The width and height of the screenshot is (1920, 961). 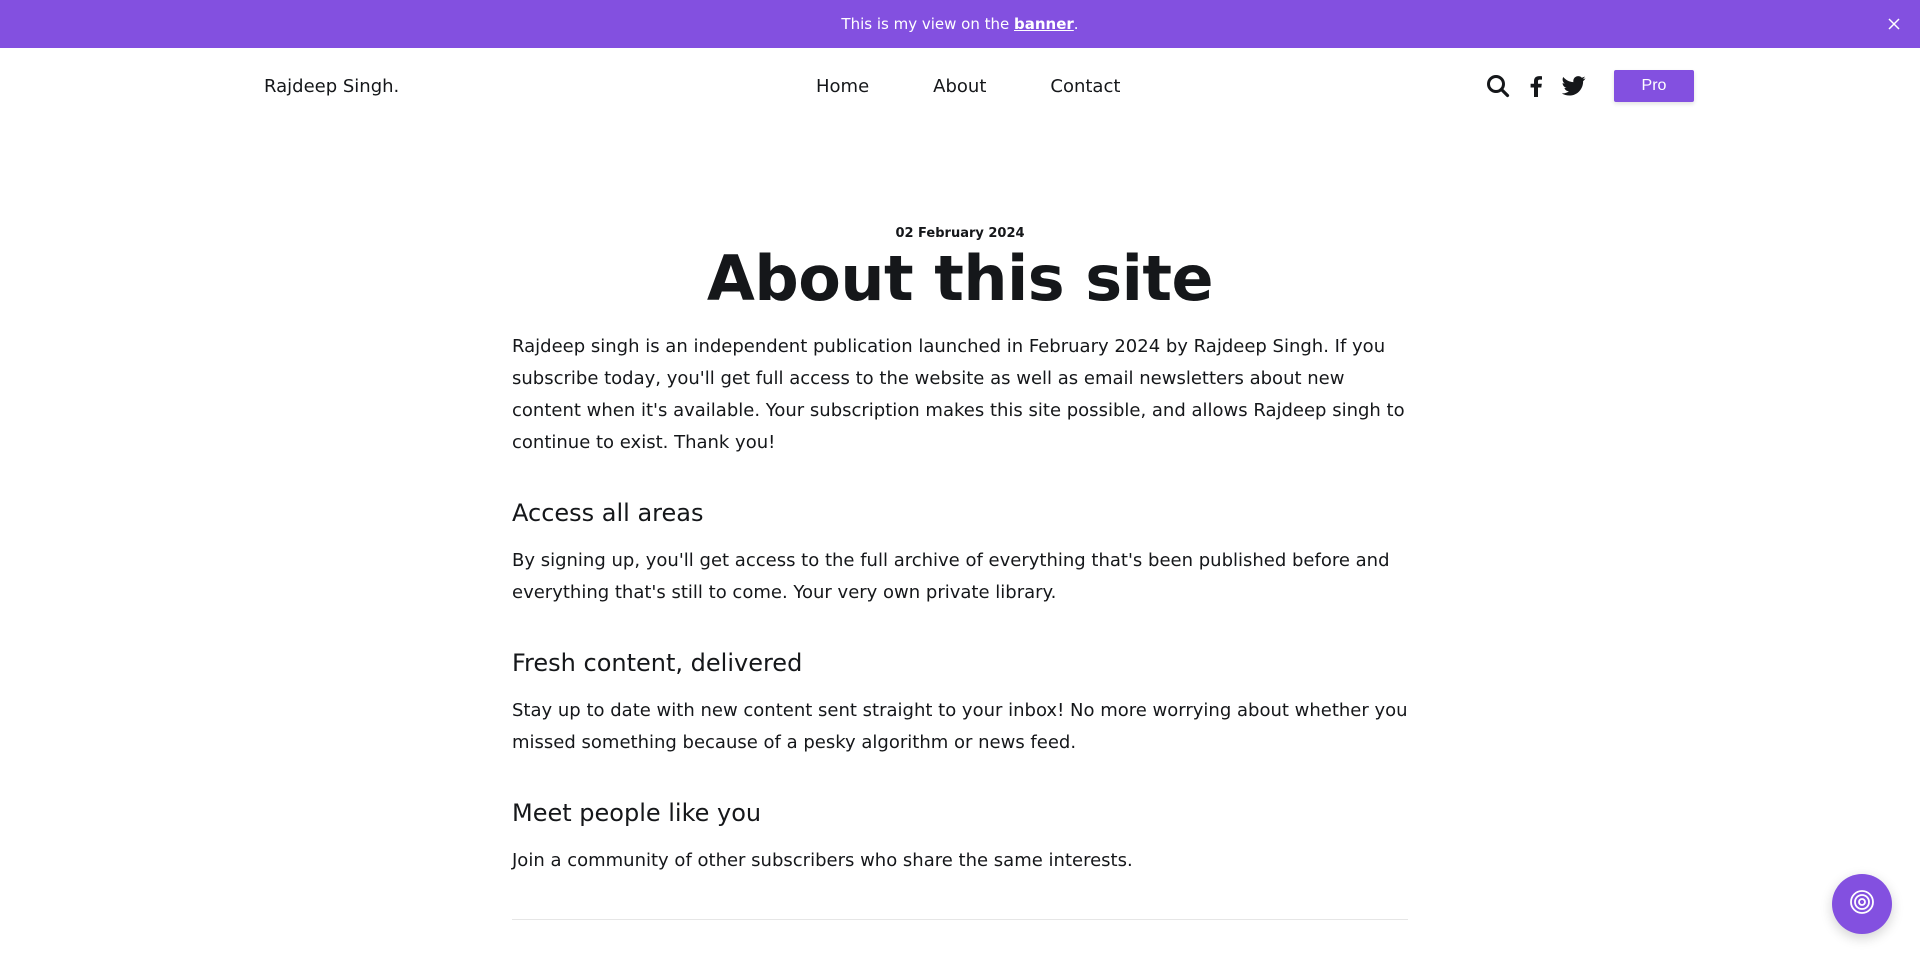 I want to click on announcement-banner: This is my view on the banner., so click(x=960, y=24).